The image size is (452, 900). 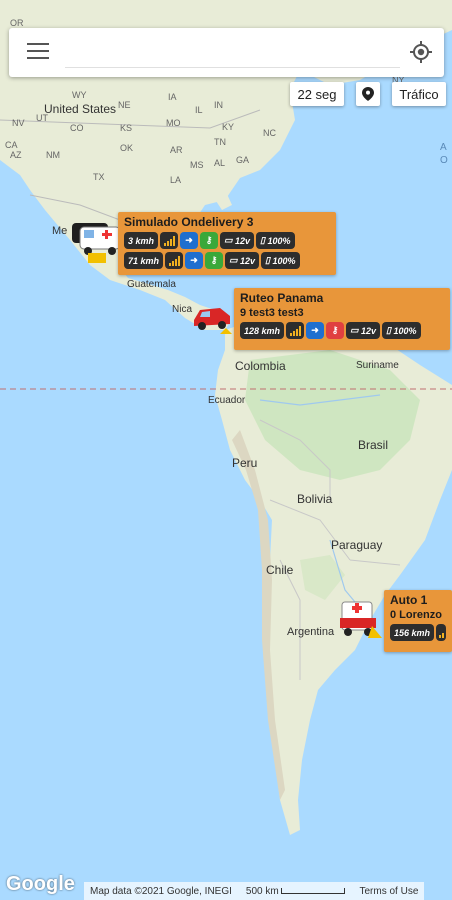 What do you see at coordinates (161, 891) in the screenshot?
I see `map-data-text: Map data ©2021 Google, INEGI` at bounding box center [161, 891].